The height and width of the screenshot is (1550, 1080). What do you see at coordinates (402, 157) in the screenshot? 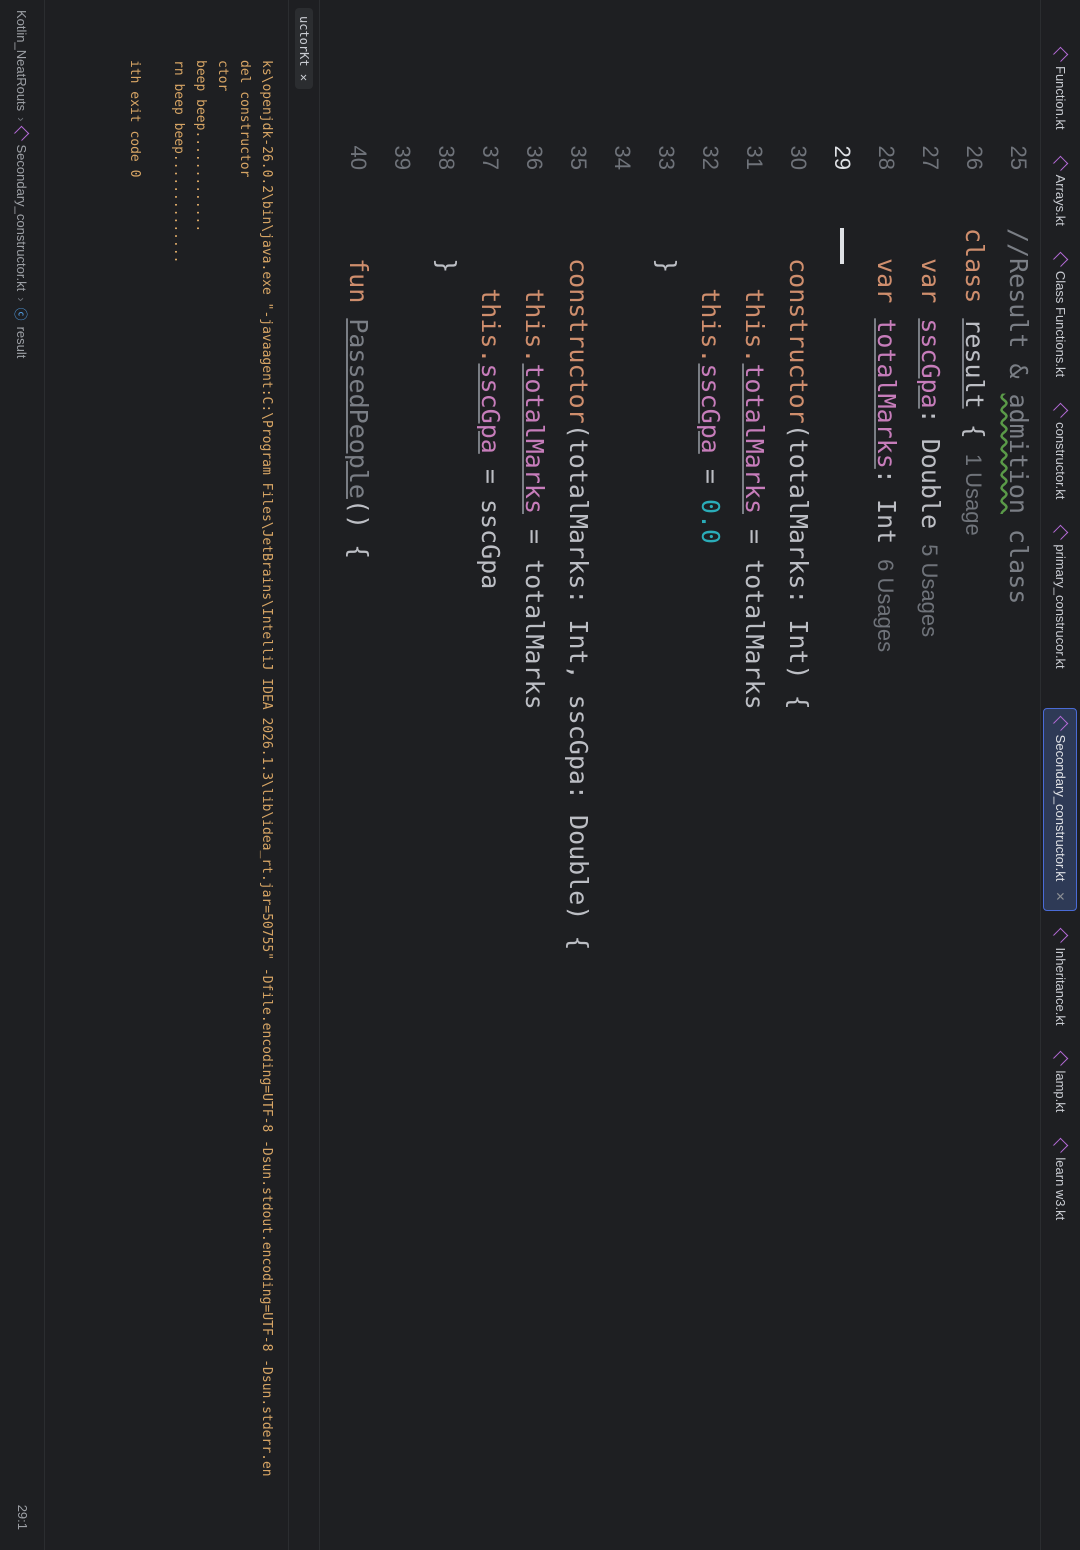
I see `line-number: 39` at bounding box center [402, 157].